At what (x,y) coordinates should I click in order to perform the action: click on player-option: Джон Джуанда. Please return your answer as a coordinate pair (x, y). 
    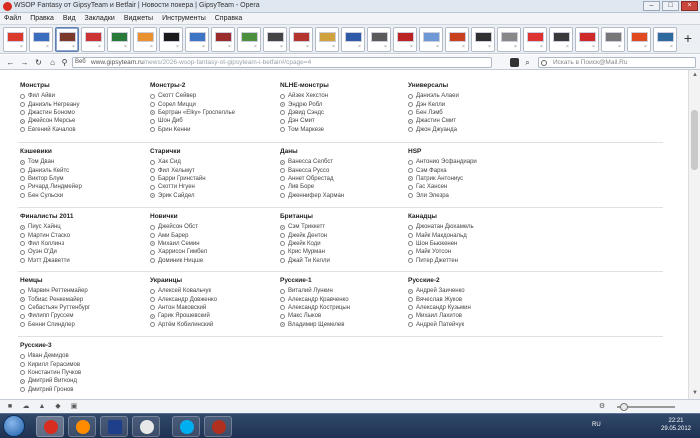
    Looking at the image, I should click on (470, 130).